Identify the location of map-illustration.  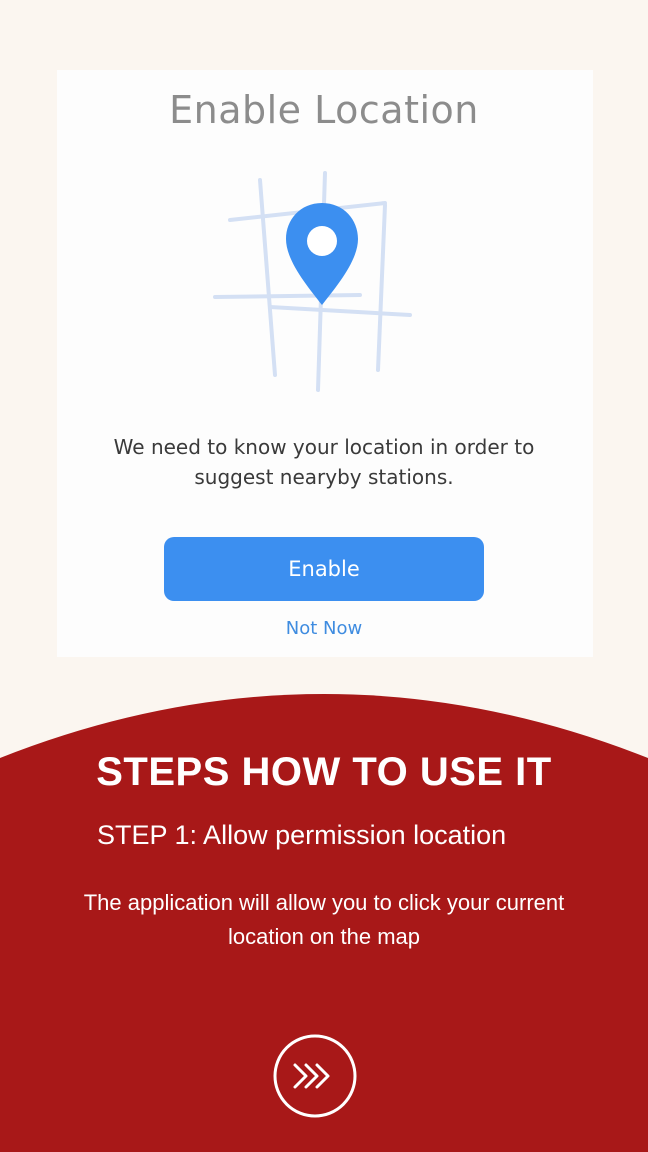
(312, 281).